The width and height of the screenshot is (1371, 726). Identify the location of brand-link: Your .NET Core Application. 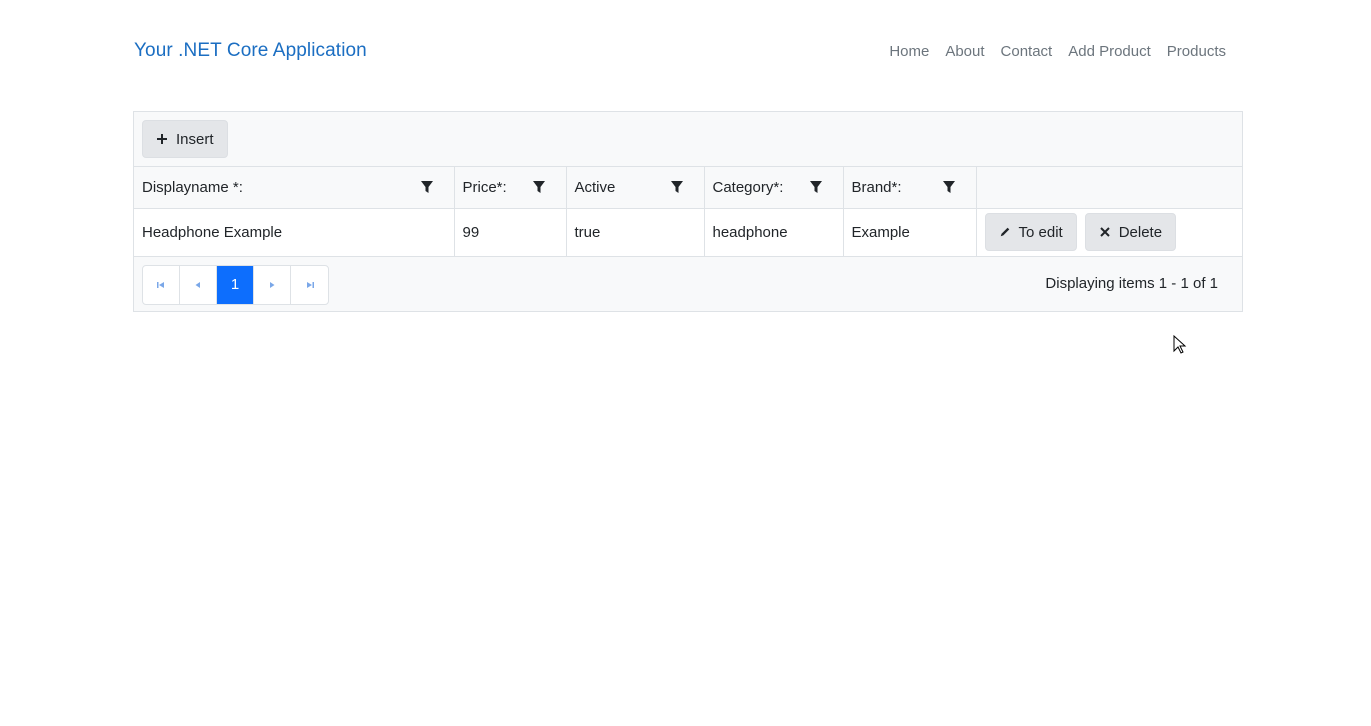
(250, 51).